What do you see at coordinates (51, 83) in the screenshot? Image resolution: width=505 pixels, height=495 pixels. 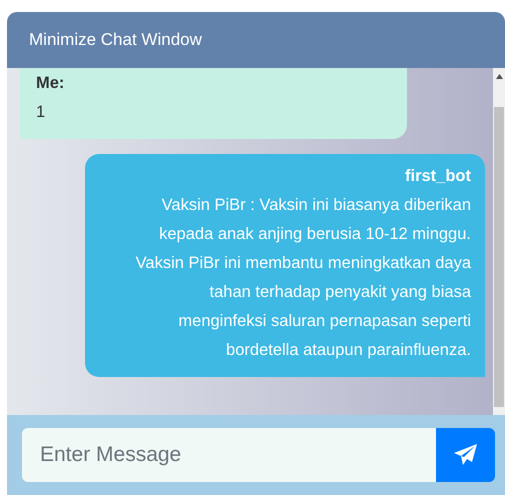 I see `sender-name: Me:` at bounding box center [51, 83].